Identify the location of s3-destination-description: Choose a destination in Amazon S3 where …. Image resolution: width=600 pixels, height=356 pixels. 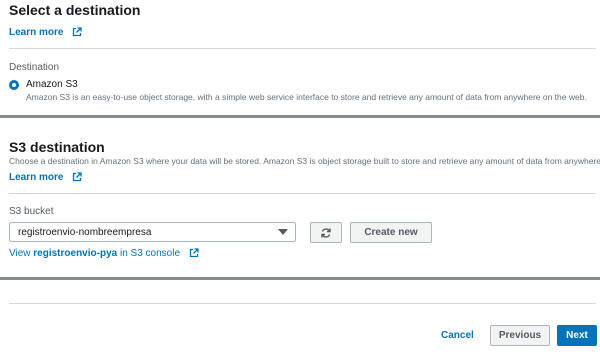
(304, 161).